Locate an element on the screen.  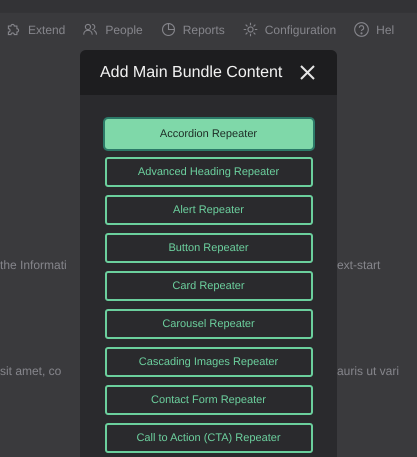
settings-icon is located at coordinates (250, 29).